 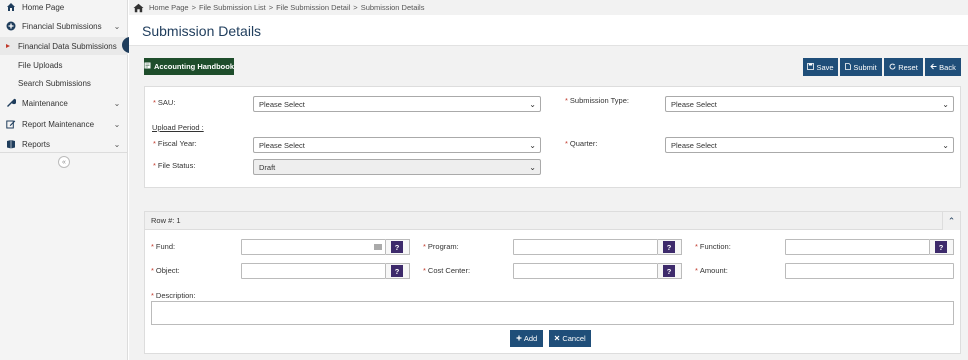 What do you see at coordinates (11, 103) in the screenshot?
I see `wrench-icon` at bounding box center [11, 103].